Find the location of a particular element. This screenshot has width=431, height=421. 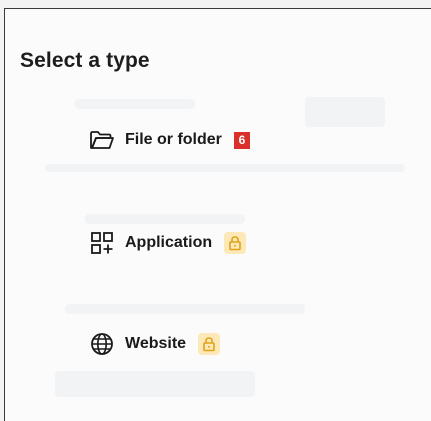

globe-icon is located at coordinates (102, 344).